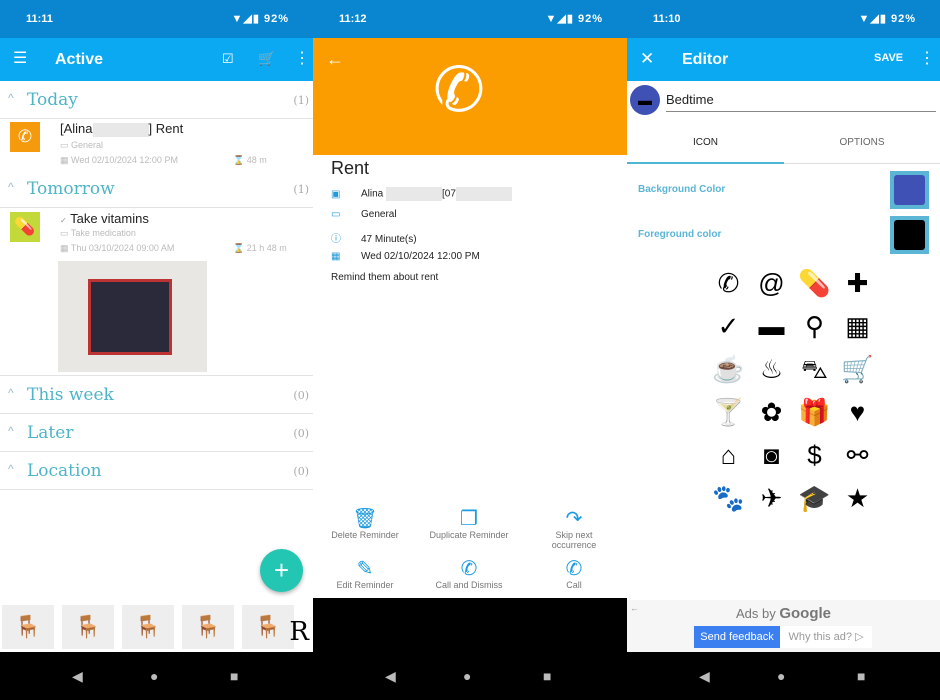  I want to click on foreground-color-swatch, so click(909, 235).